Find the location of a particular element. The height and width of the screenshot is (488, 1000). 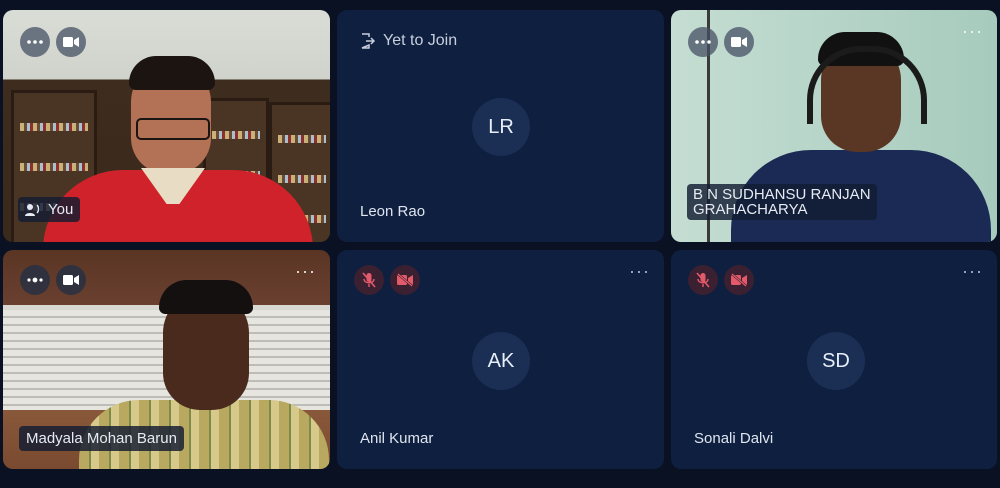

audio-activity-button is located at coordinates (35, 280).